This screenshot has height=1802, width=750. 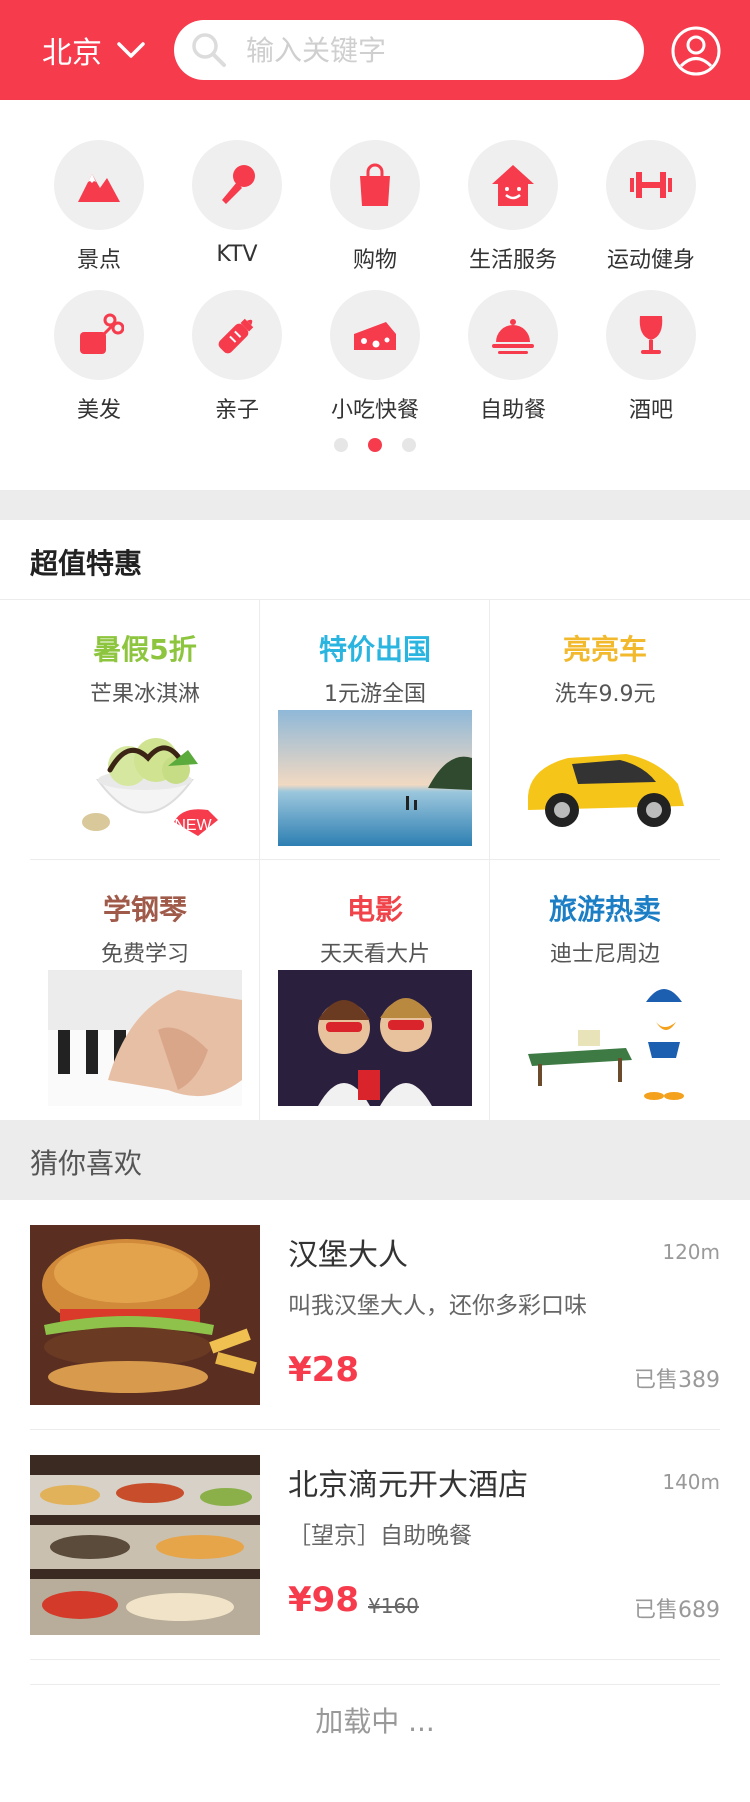 I want to click on item-name: 汉堡大人, so click(x=348, y=1255).